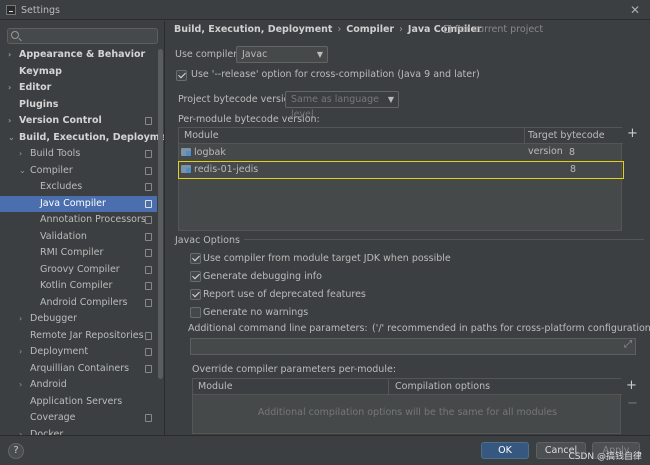  Describe the element at coordinates (635, 10) in the screenshot. I see `close-icon: ✕` at that location.